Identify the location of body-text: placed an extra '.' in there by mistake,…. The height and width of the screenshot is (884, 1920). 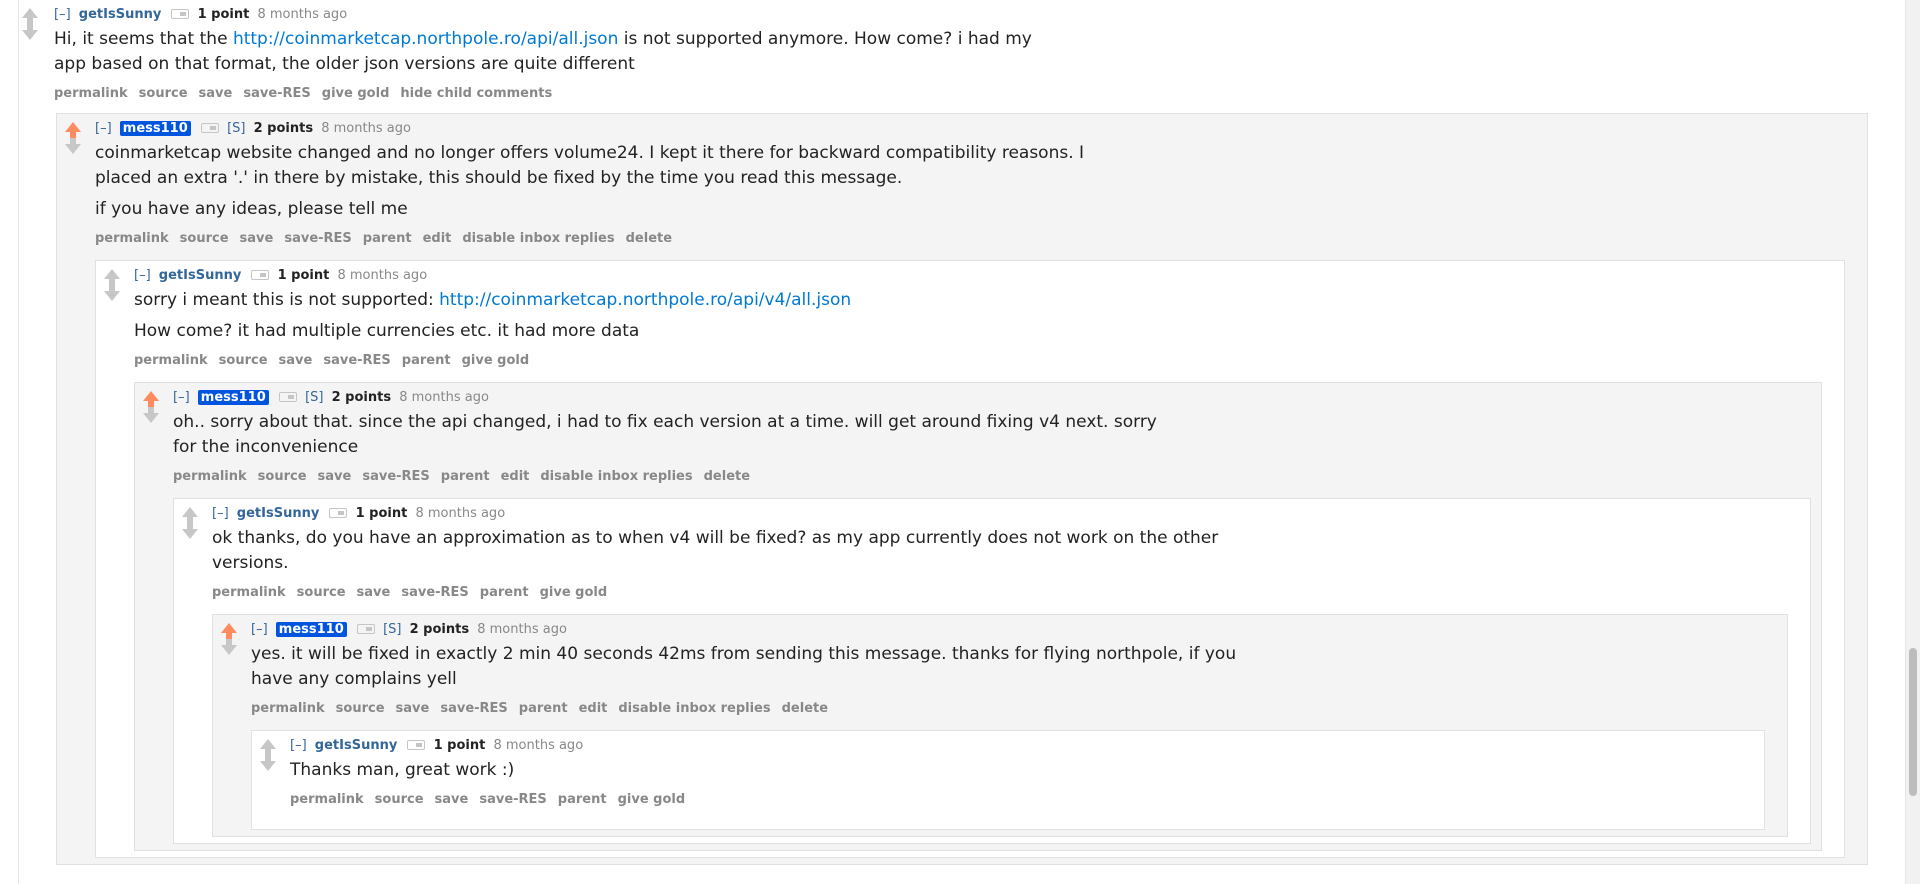
(499, 178).